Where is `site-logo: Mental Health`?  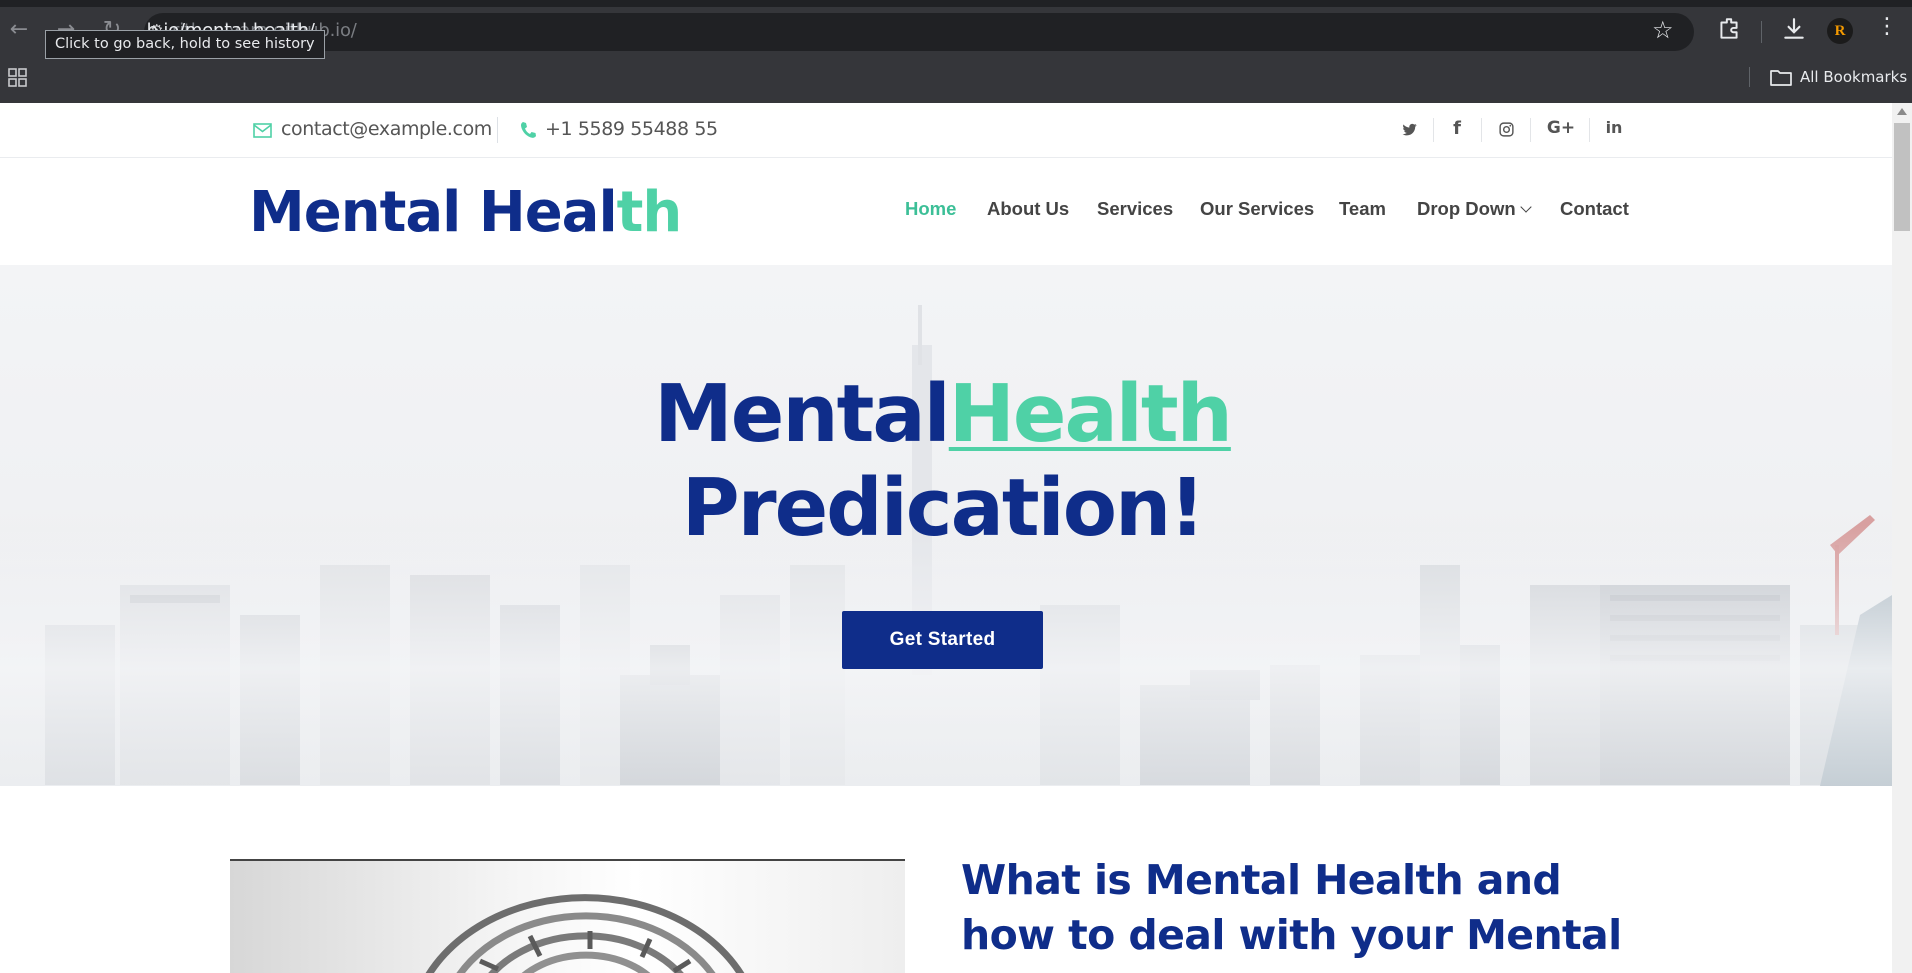
site-logo: Mental Health is located at coordinates (466, 212).